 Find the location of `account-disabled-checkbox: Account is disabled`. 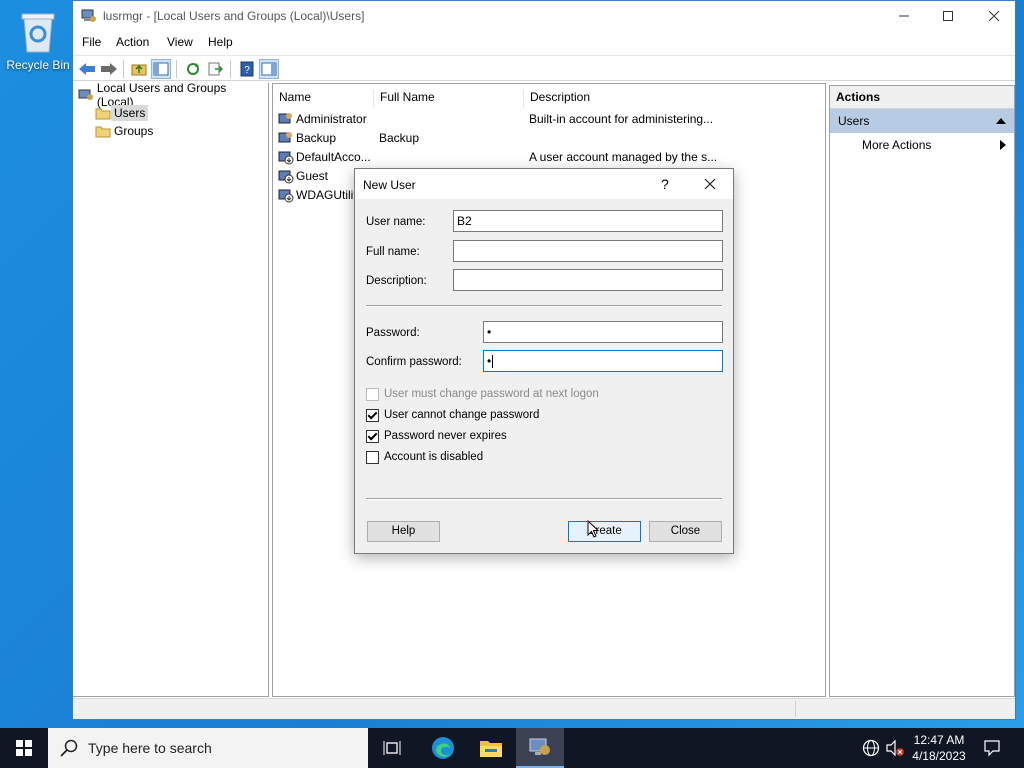

account-disabled-checkbox: Account is disabled is located at coordinates (424, 457).